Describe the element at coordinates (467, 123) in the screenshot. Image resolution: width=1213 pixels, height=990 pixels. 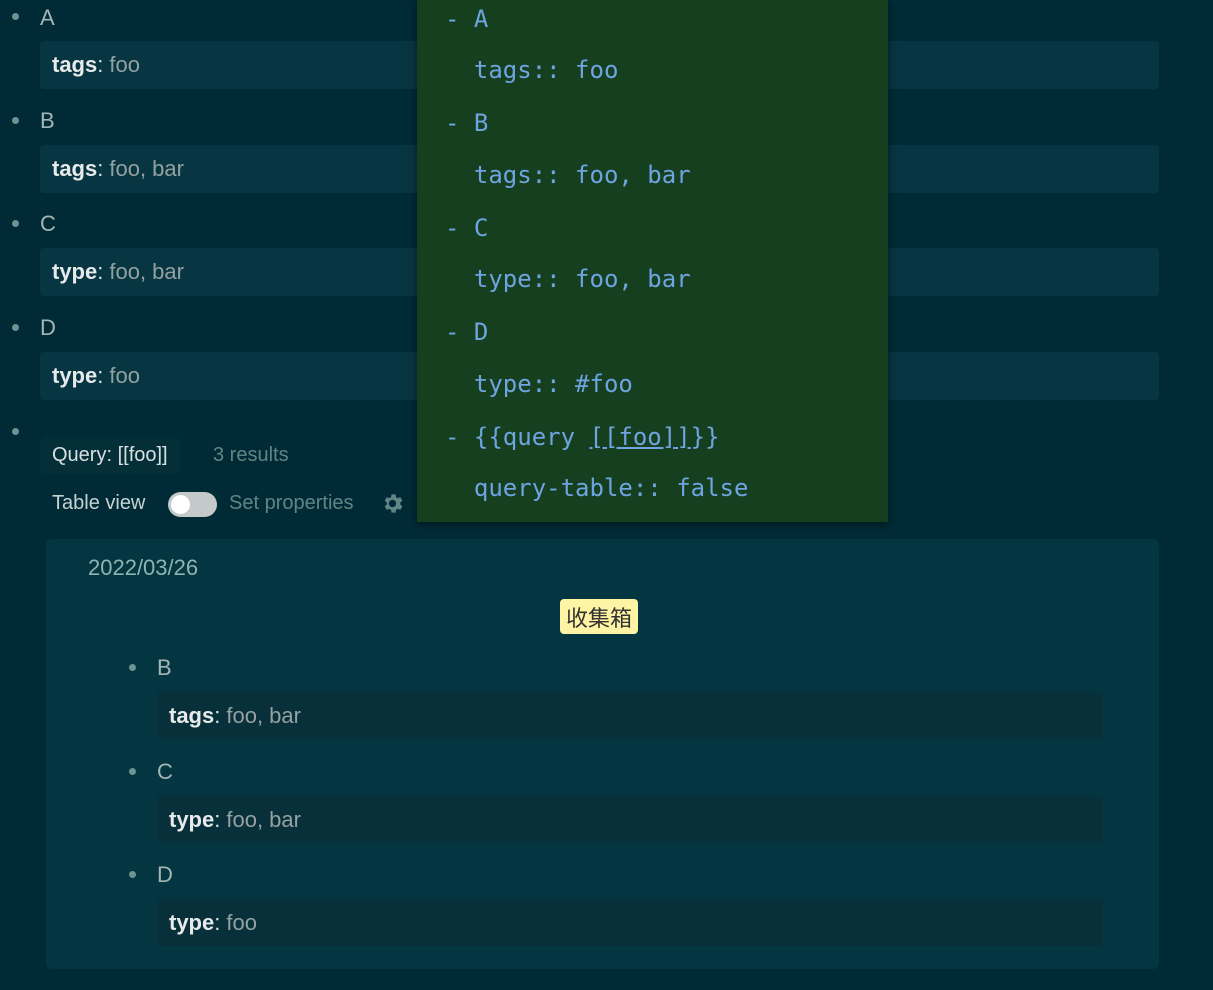
I see `source-line: - B` at that location.